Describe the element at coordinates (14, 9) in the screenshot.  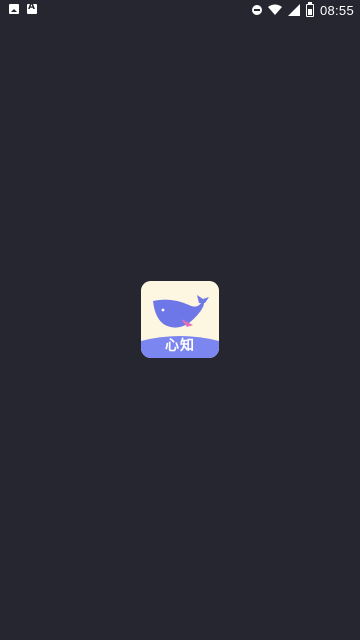
I see `image-notification-icon` at that location.